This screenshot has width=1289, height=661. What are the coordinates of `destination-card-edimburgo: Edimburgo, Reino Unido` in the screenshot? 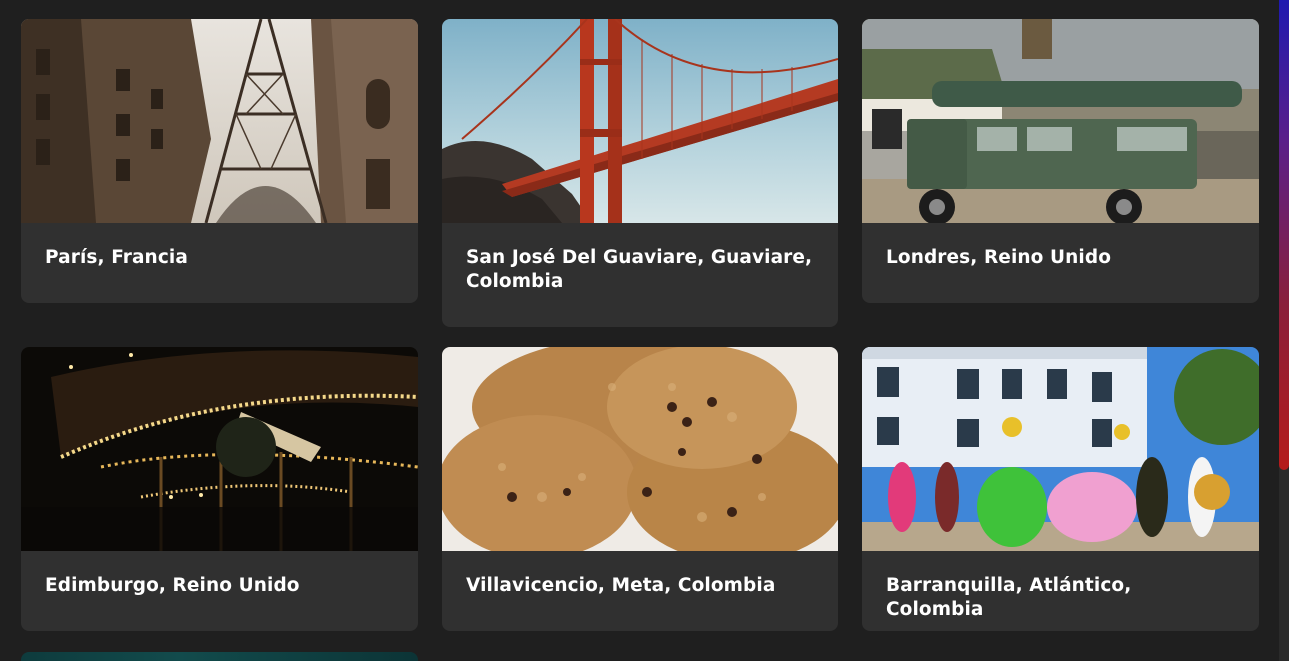 It's located at (219, 489).